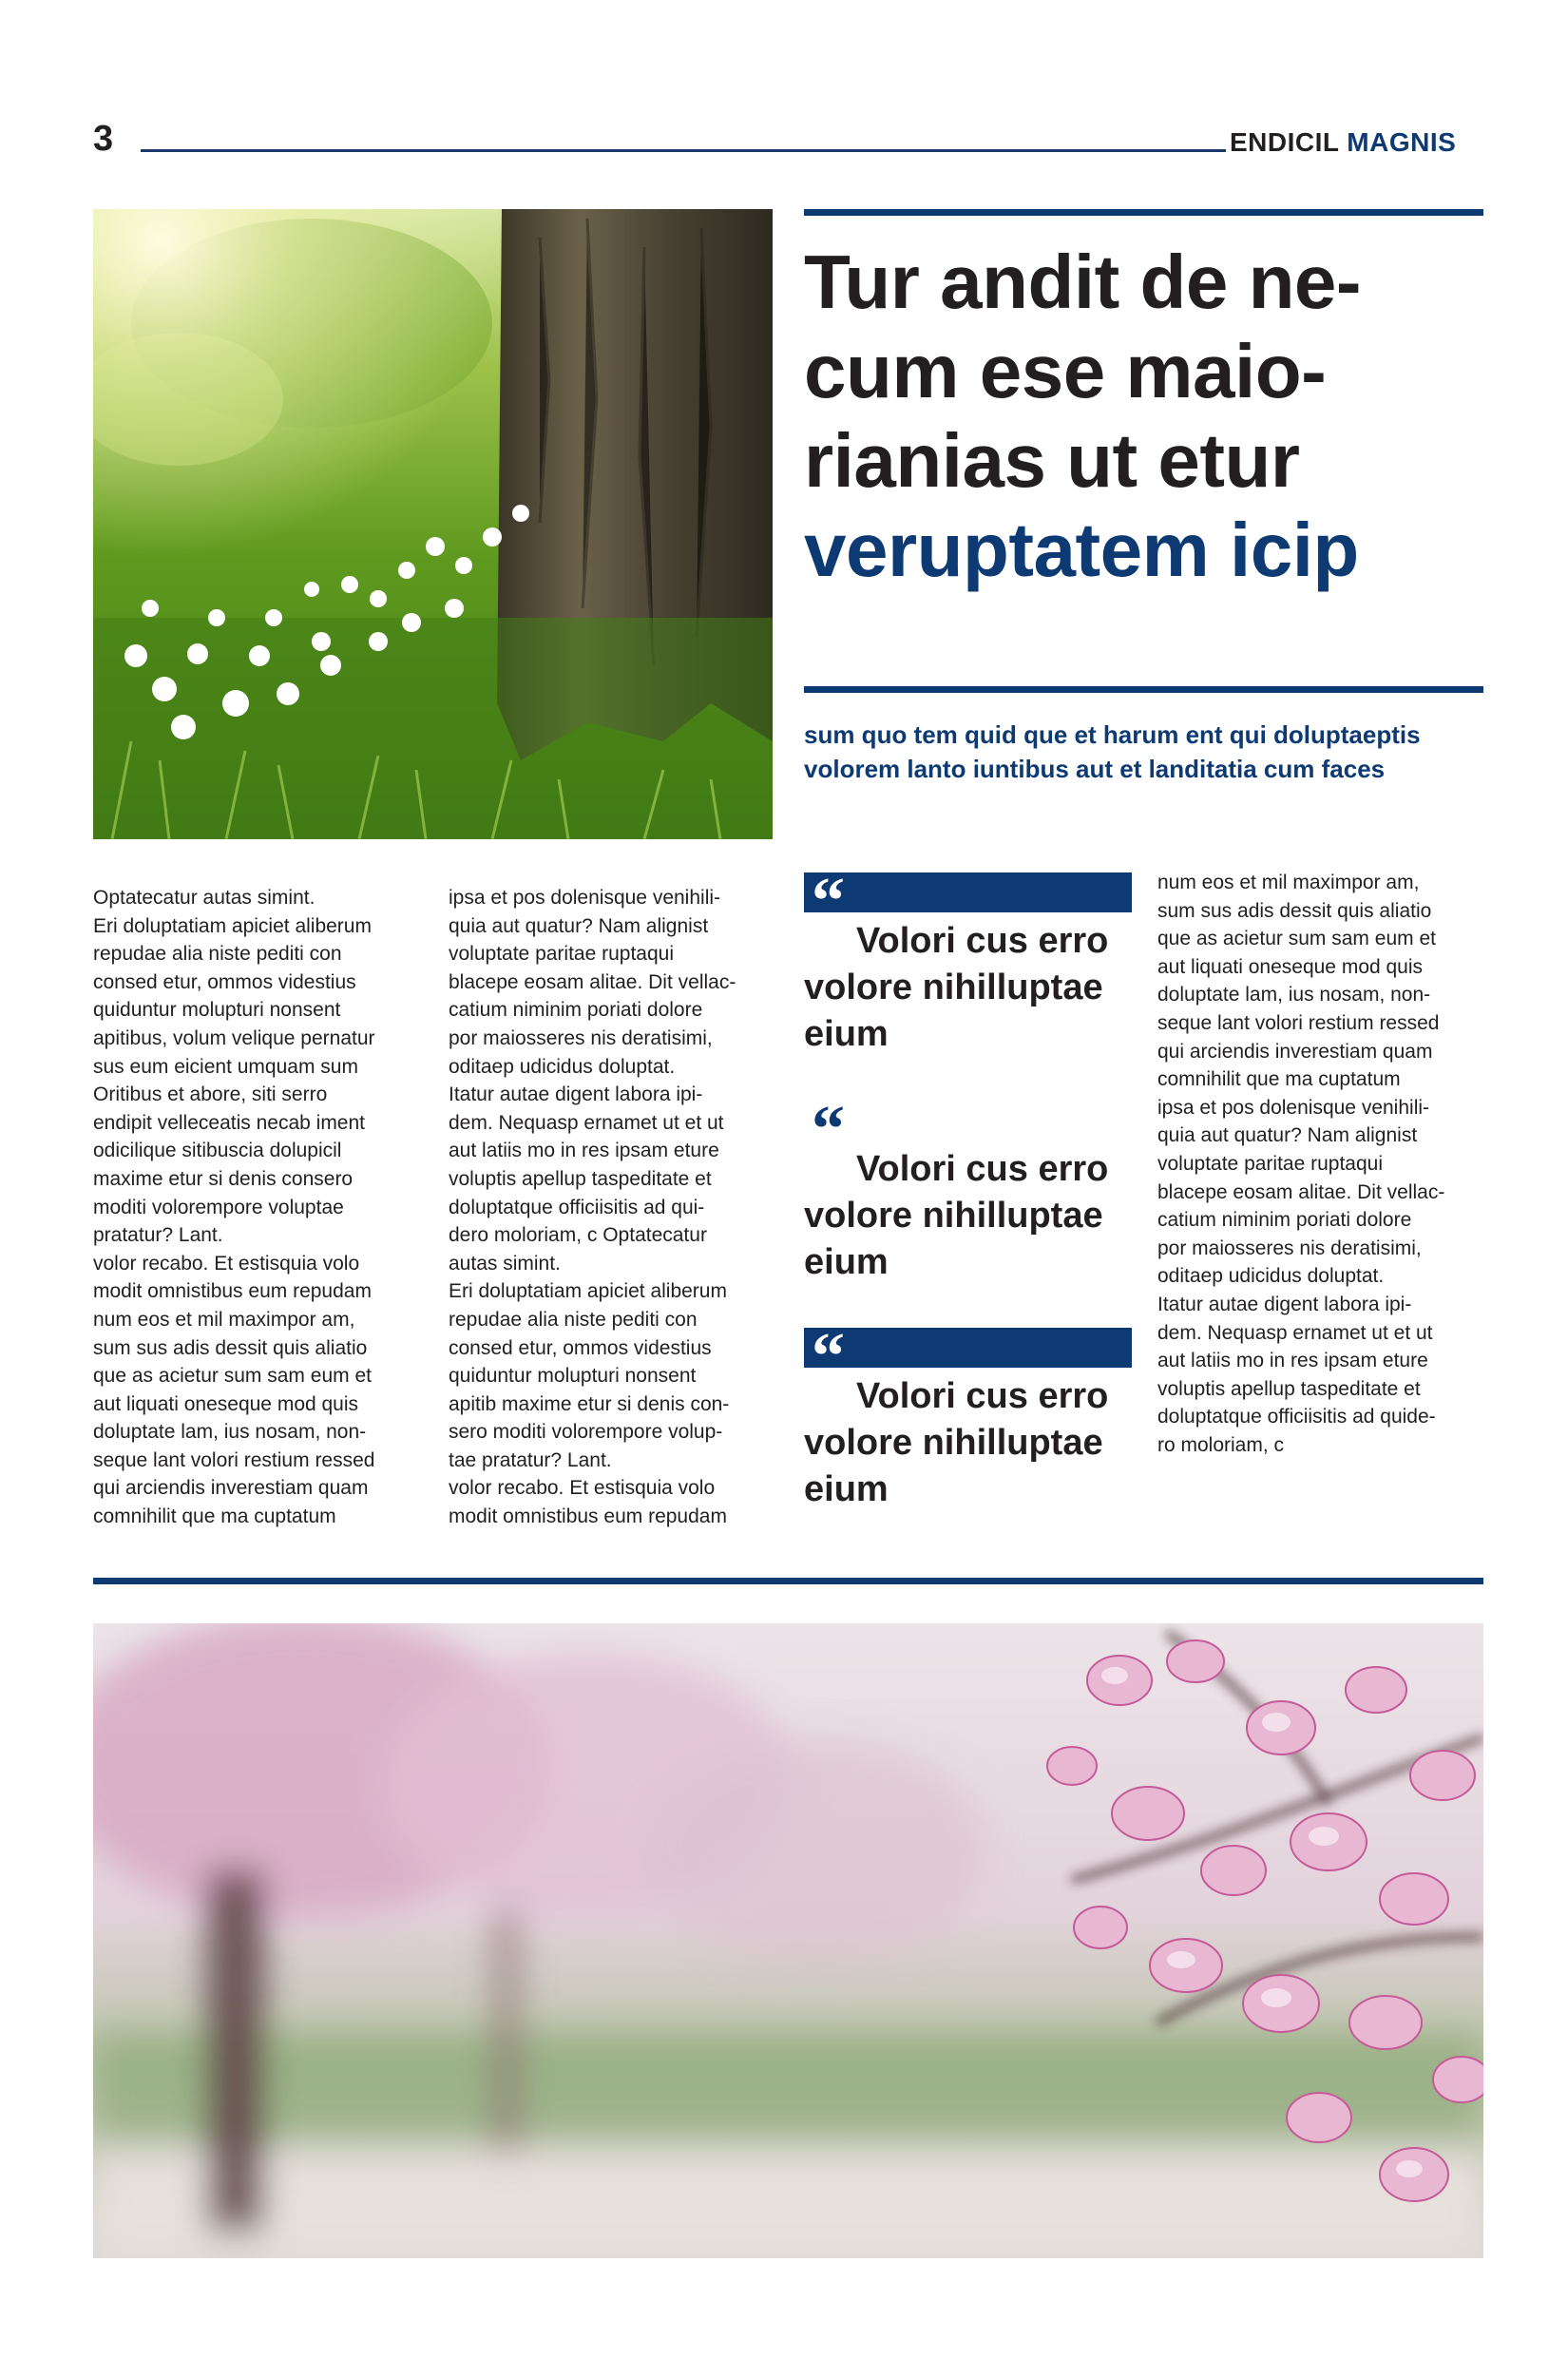  I want to click on text-line: moditi volorempore voluptae, so click(219, 1207).